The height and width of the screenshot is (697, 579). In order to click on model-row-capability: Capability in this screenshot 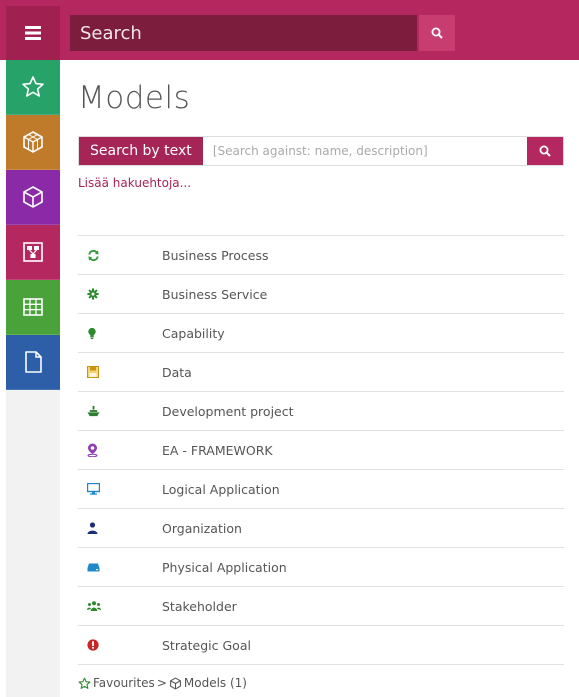, I will do `click(321, 333)`.